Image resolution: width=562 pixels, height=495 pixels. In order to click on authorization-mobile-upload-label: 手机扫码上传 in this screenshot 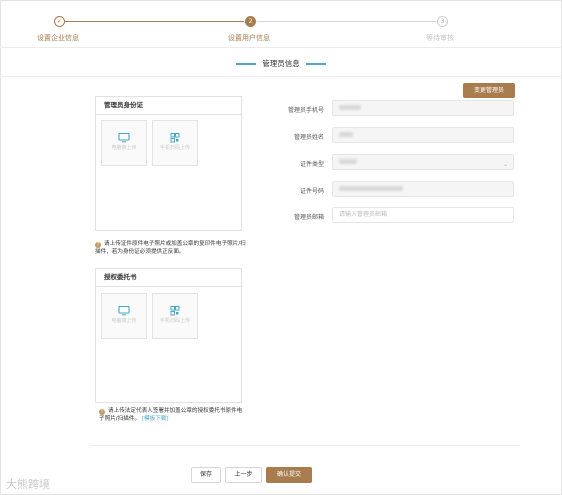, I will do `click(174, 321)`.